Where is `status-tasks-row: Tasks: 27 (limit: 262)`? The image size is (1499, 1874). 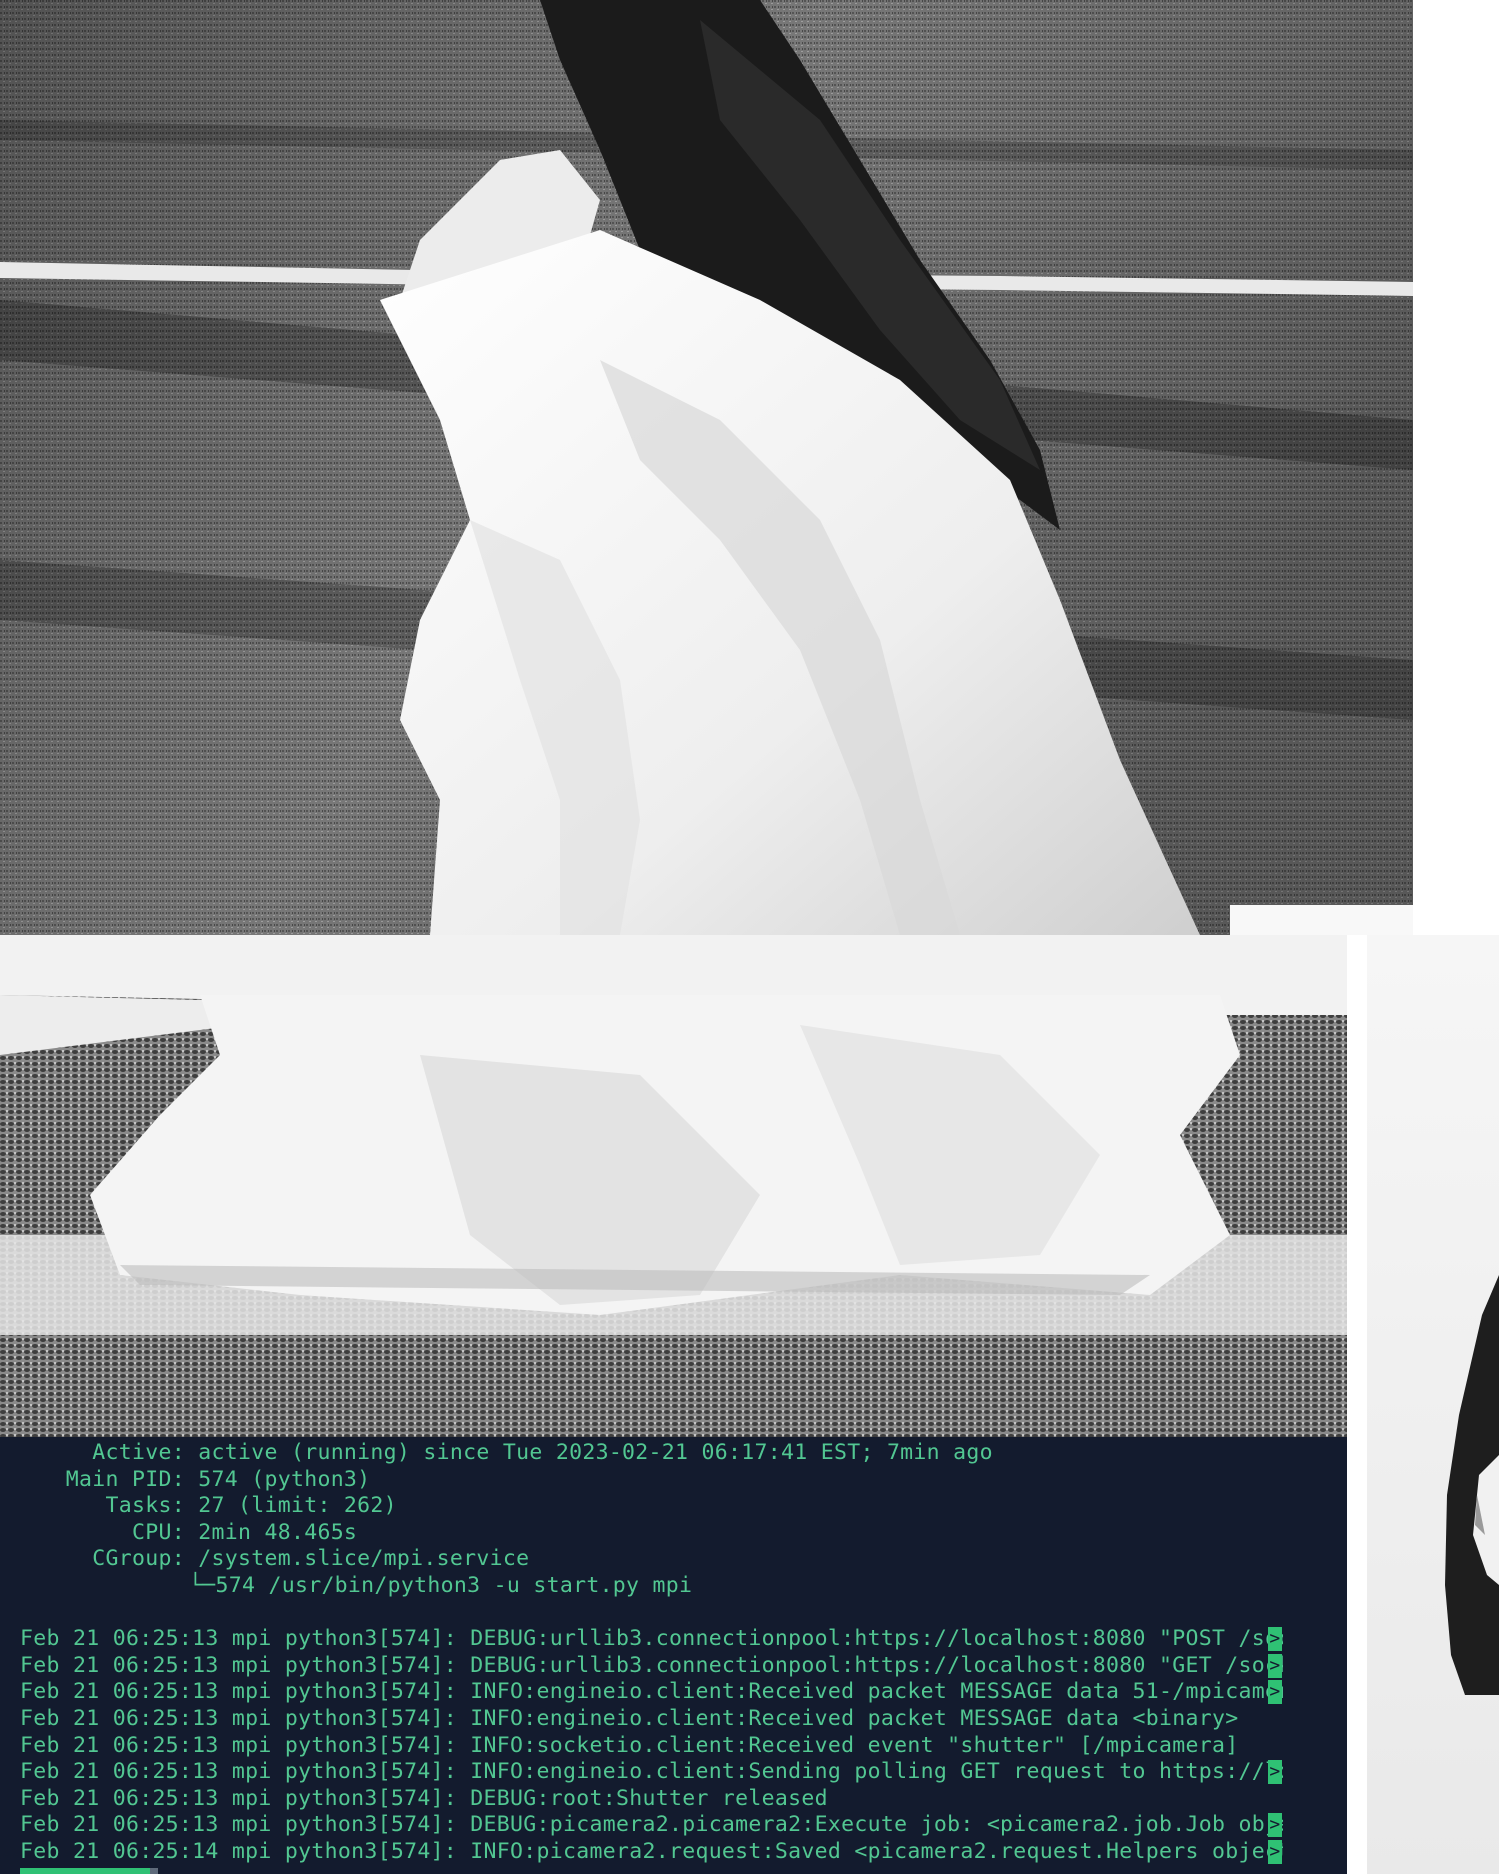 status-tasks-row: Tasks: 27 (limit: 262) is located at coordinates (208, 1506).